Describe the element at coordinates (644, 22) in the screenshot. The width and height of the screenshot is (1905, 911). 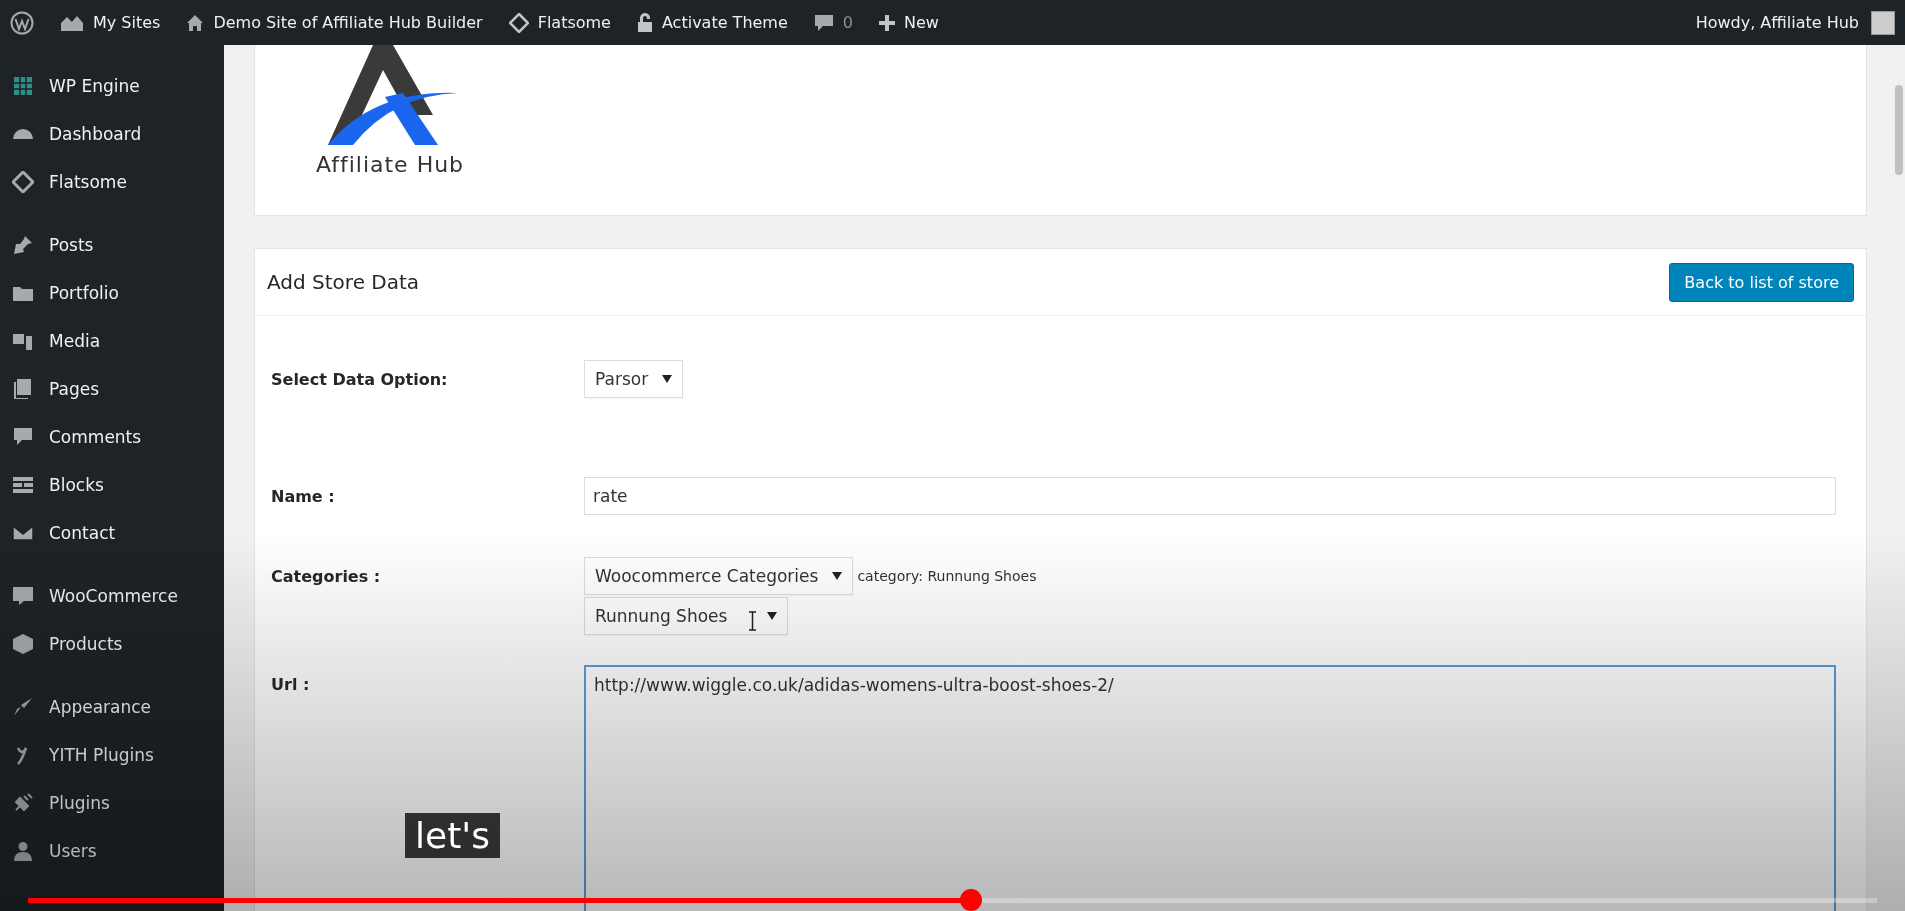
I see `lock-icon` at that location.